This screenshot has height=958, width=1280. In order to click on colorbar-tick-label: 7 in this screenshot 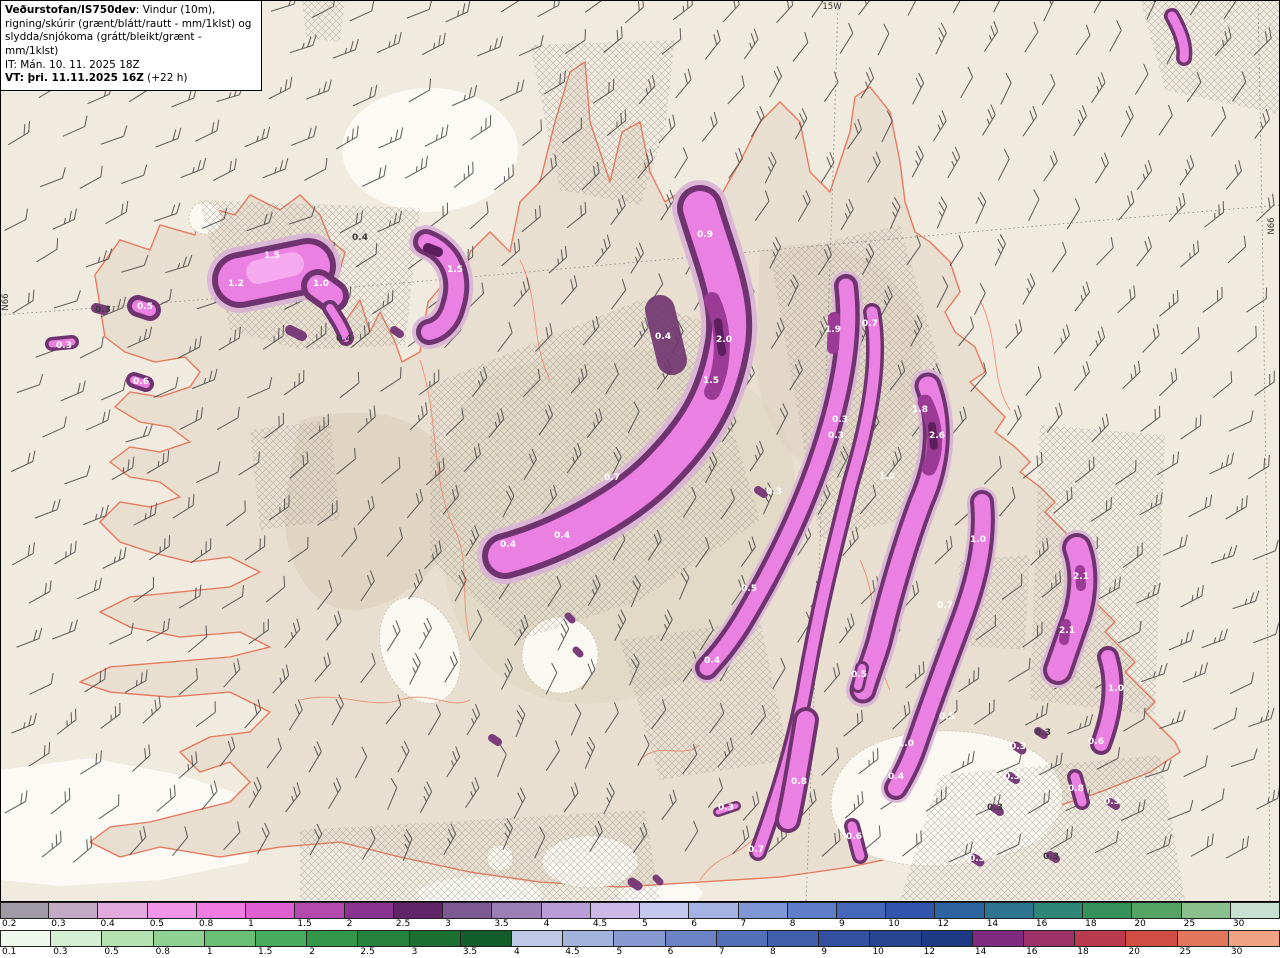, I will do `click(763, 924)`.